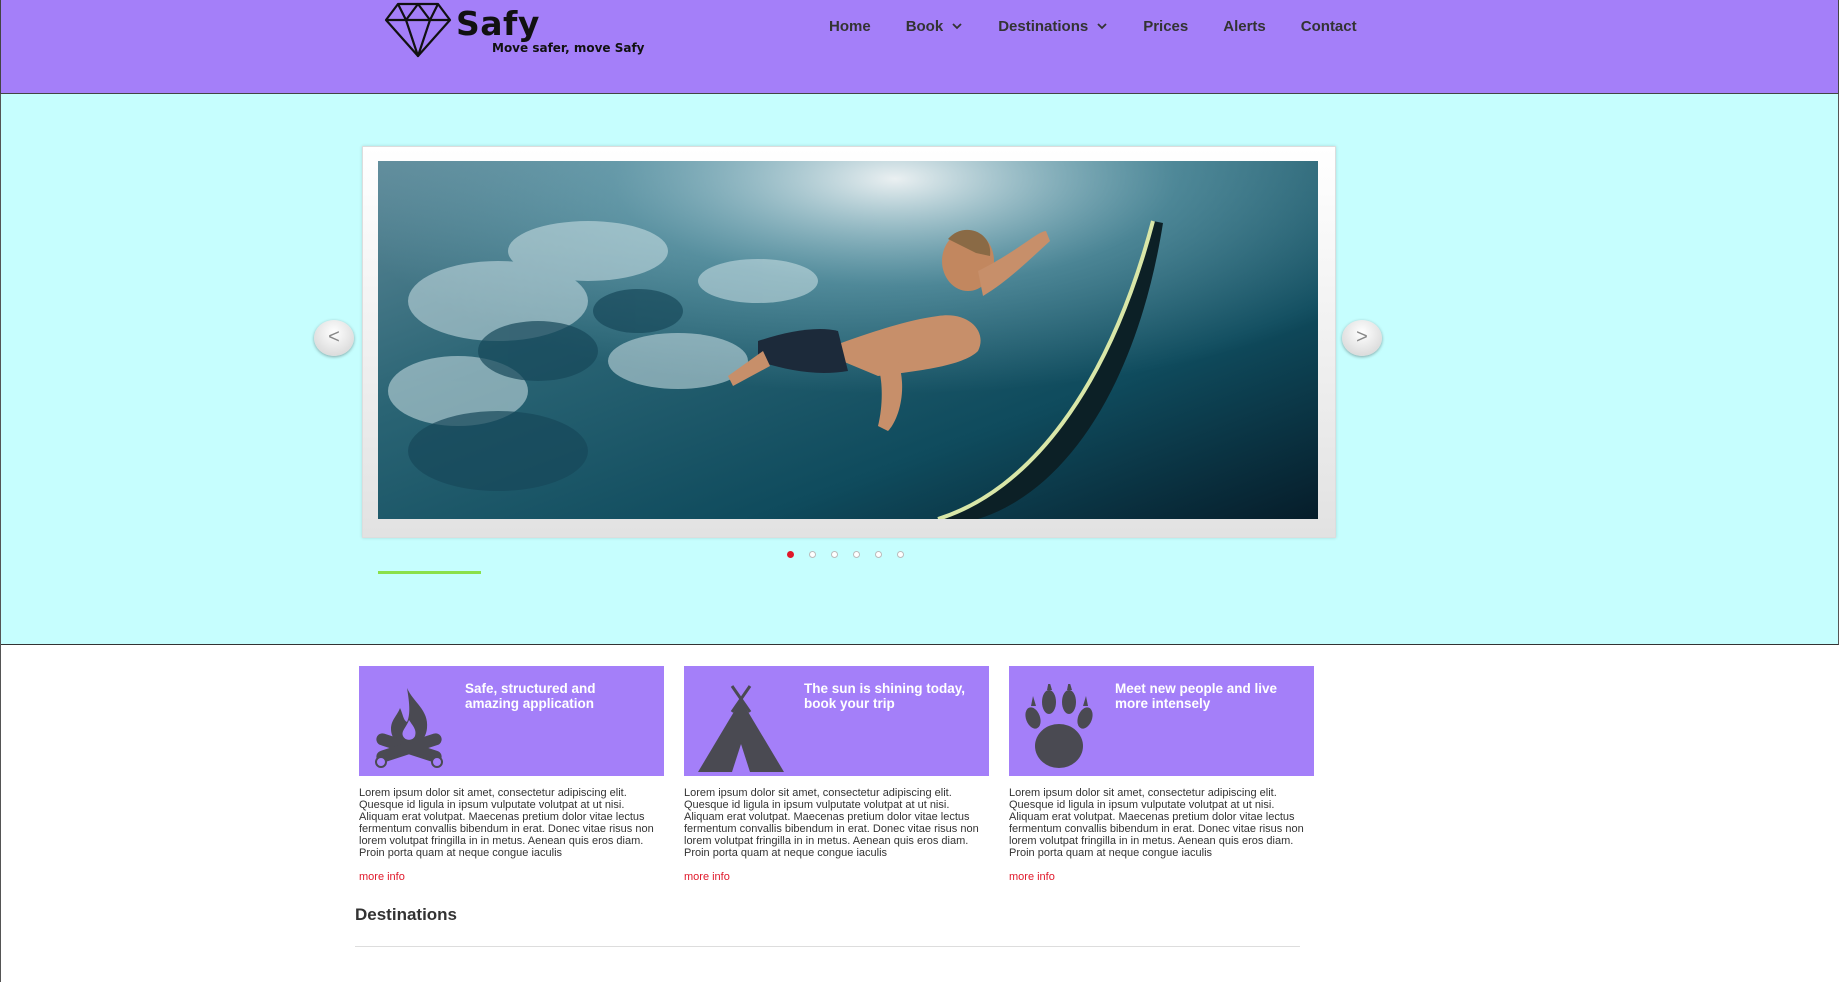 This screenshot has height=982, width=1839. I want to click on feature-banner: The sun is shining today, book your trip, so click(836, 721).